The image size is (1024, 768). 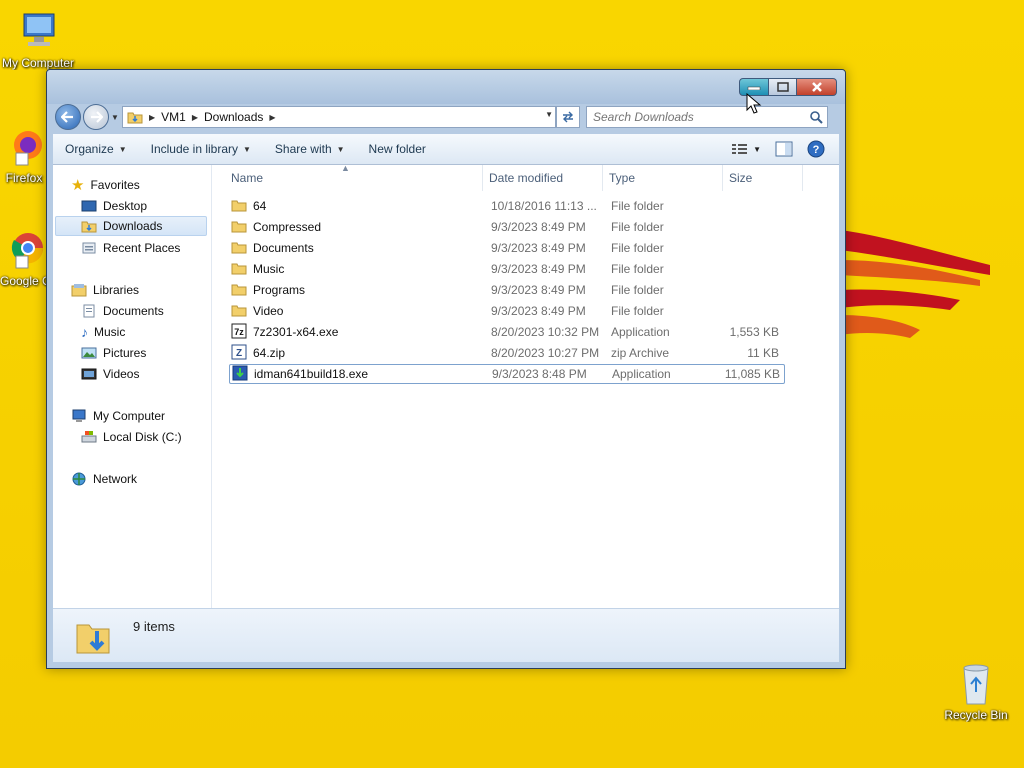 I want to click on address-bar: ▶ VM1 ▶ Downloads ▶ ▼, so click(x=339, y=117).